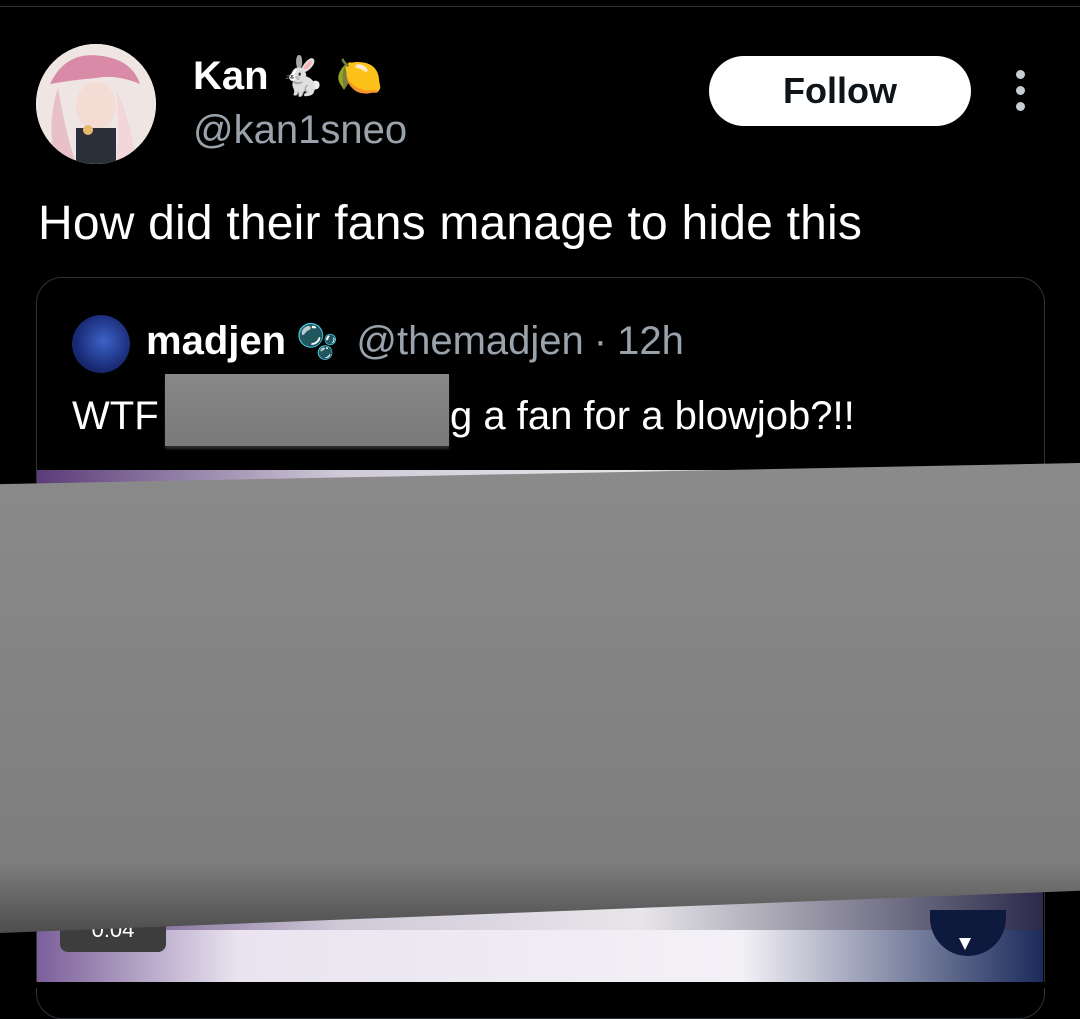  I want to click on tweet-text: How did their fans manage to hide this, so click(450, 223).